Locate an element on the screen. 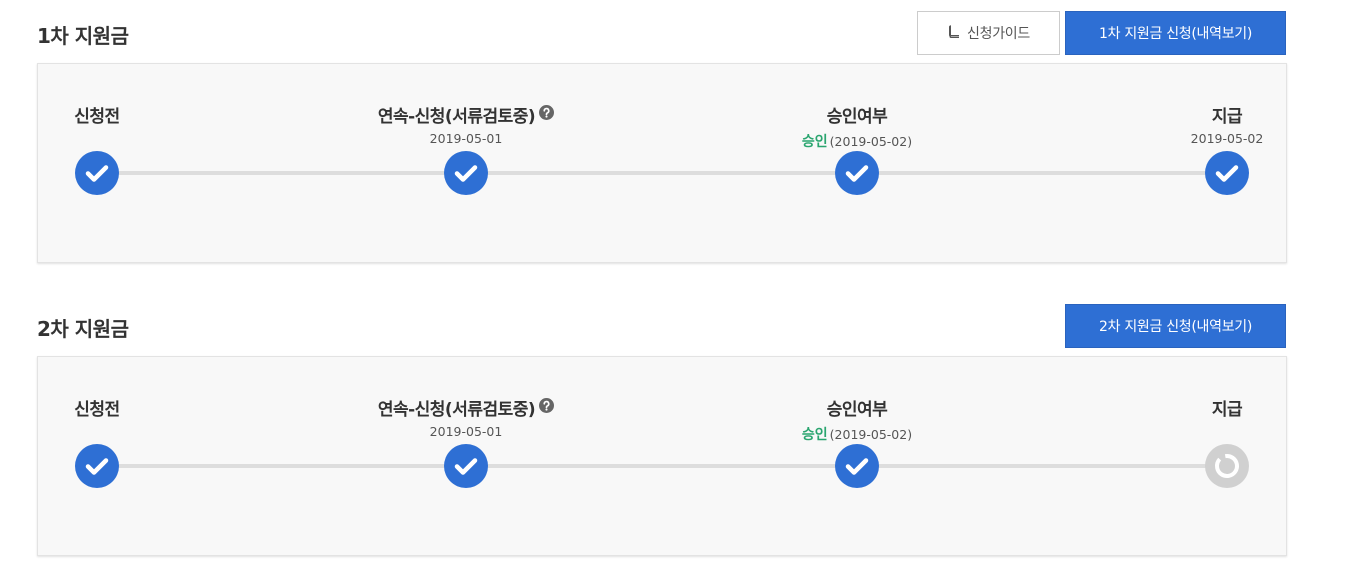 This screenshot has height=586, width=1368. step-payment: 지급 is located at coordinates (1227, 452).